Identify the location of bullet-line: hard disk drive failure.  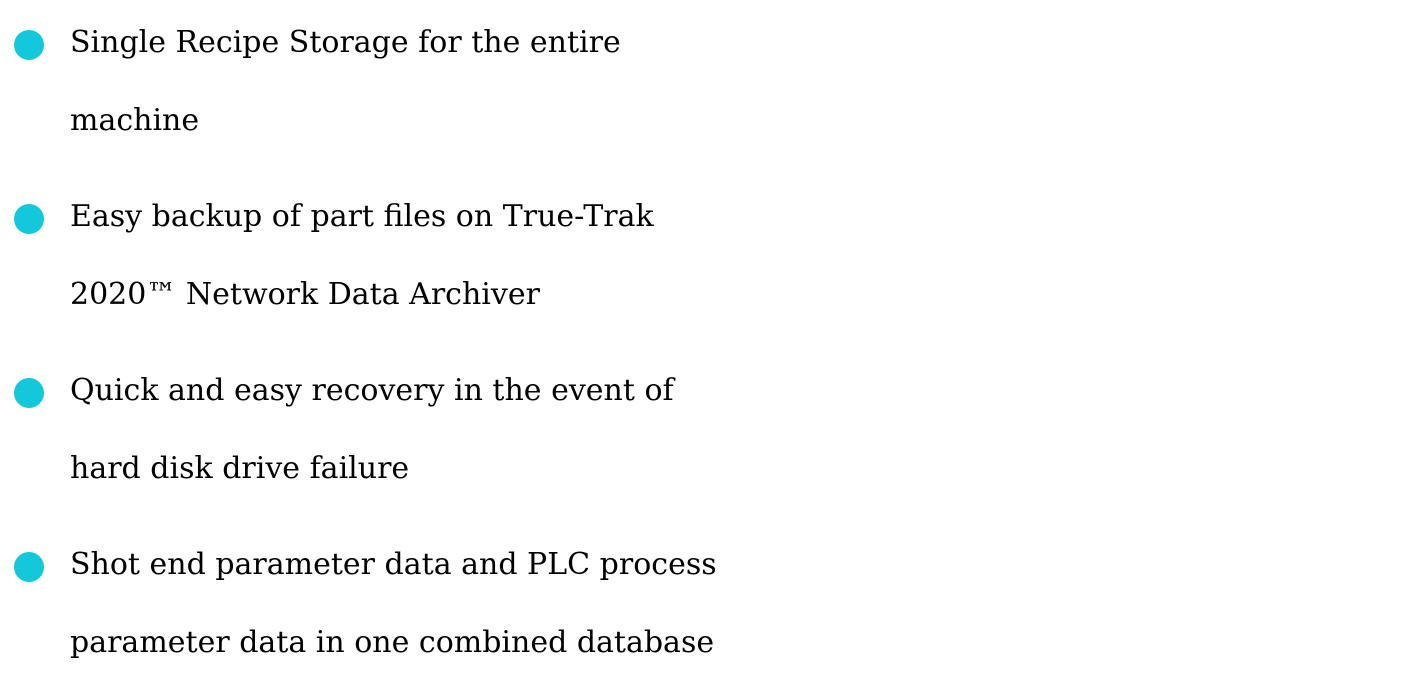
(240, 468).